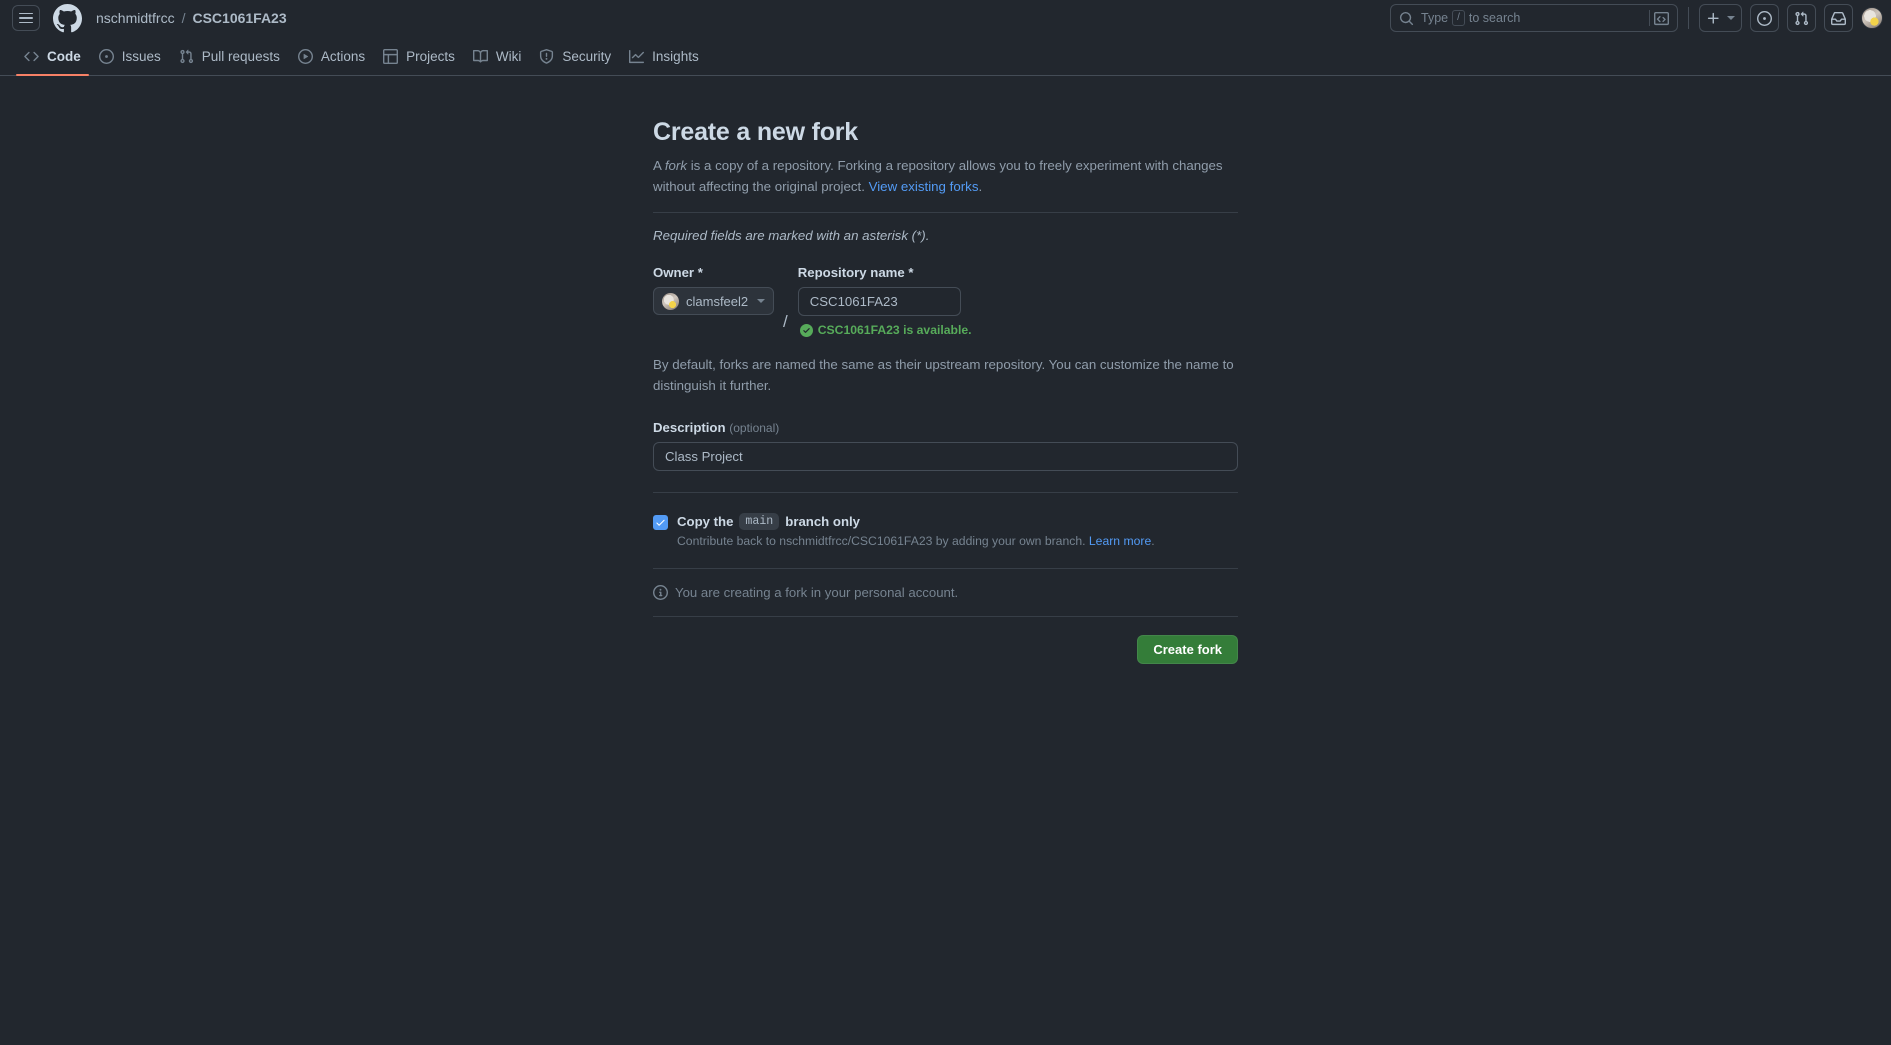 The height and width of the screenshot is (1045, 1891). Describe the element at coordinates (1688, 18) in the screenshot. I see `header-divider` at that location.